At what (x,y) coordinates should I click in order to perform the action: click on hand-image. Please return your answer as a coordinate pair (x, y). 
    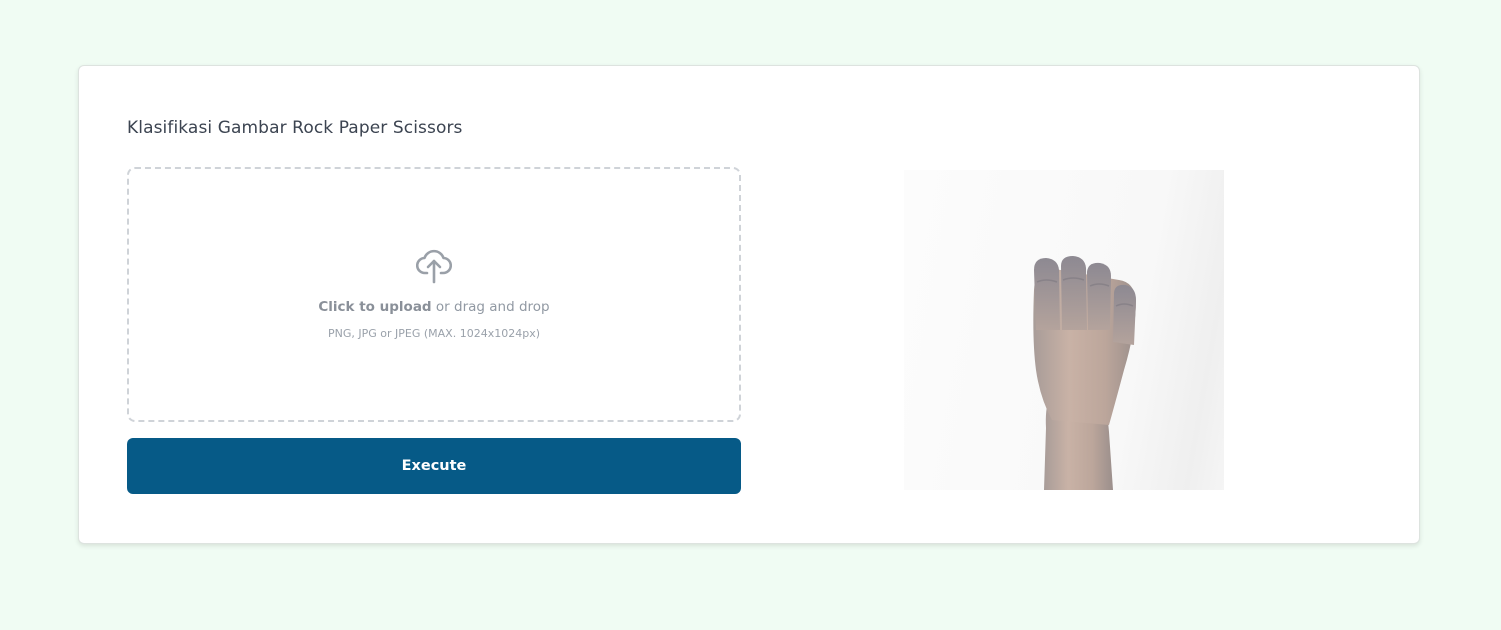
    Looking at the image, I should click on (1084, 373).